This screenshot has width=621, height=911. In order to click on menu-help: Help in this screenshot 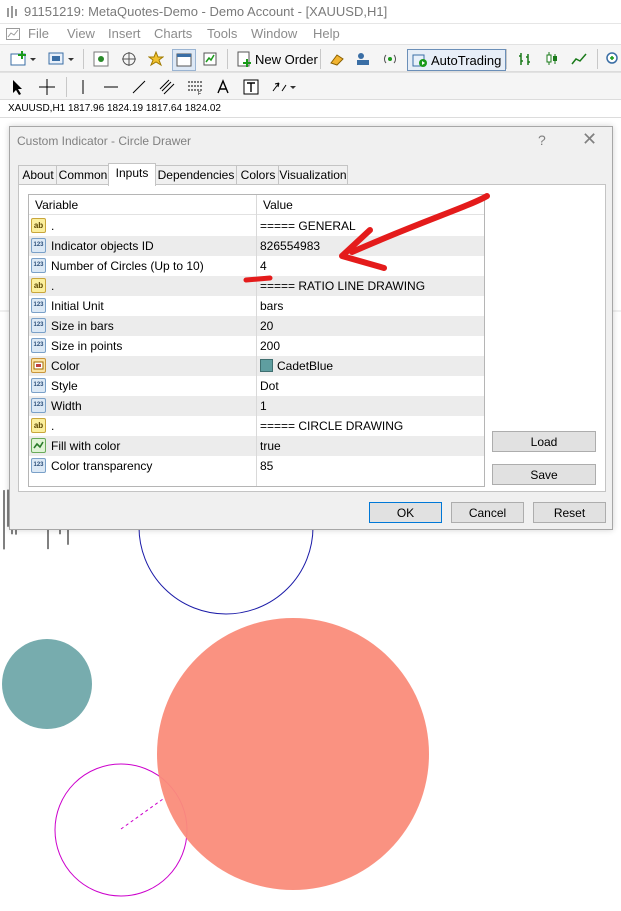, I will do `click(326, 33)`.